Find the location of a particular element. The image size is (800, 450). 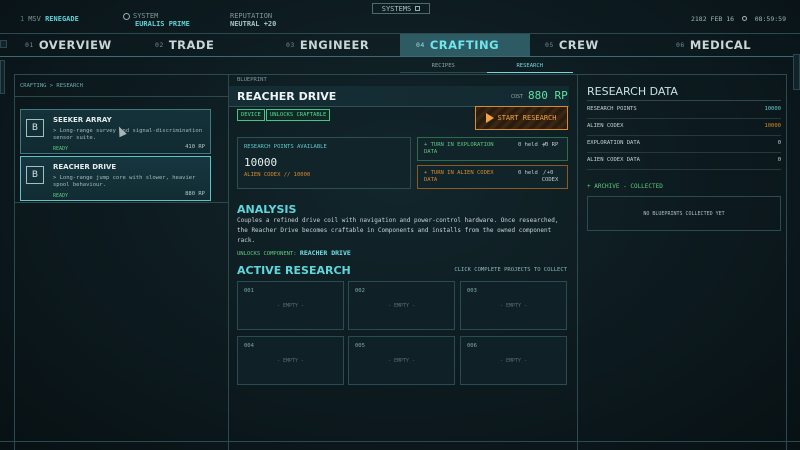

date-text: 2182 FEB 16 is located at coordinates (712, 19).